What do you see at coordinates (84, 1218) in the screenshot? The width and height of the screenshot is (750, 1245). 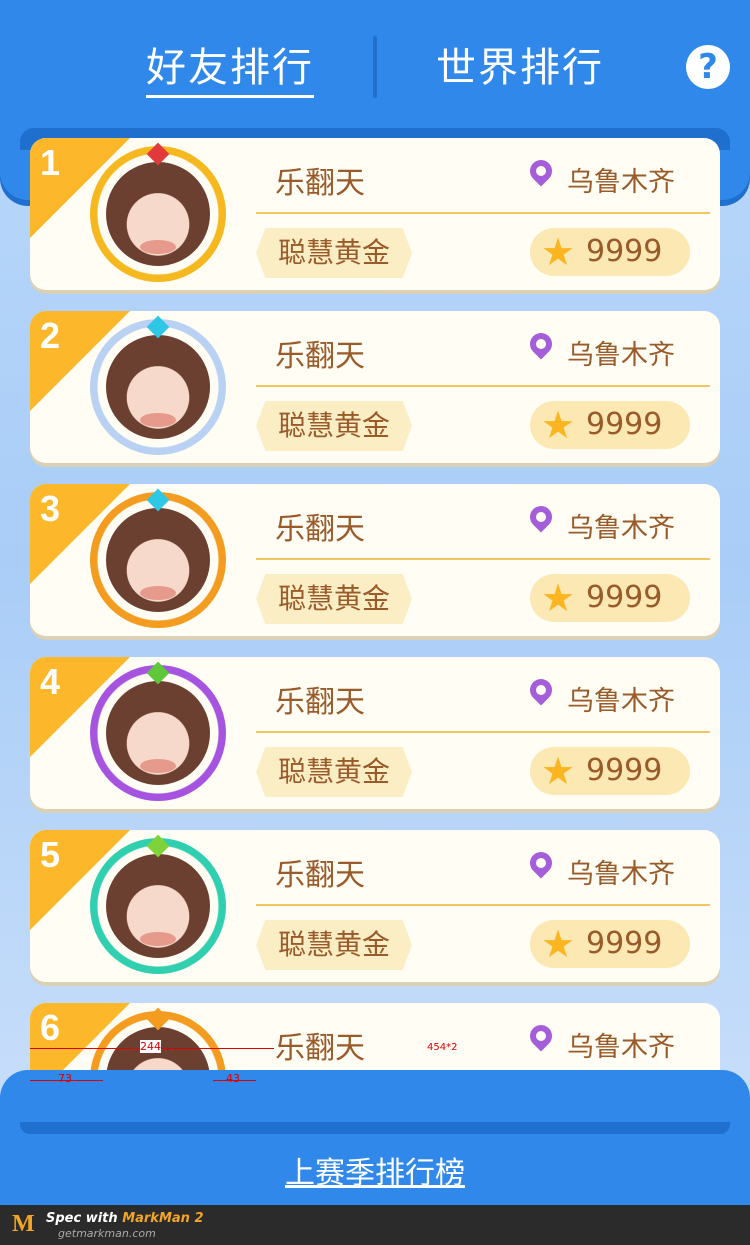 I see `markman-prefix: Spec with` at bounding box center [84, 1218].